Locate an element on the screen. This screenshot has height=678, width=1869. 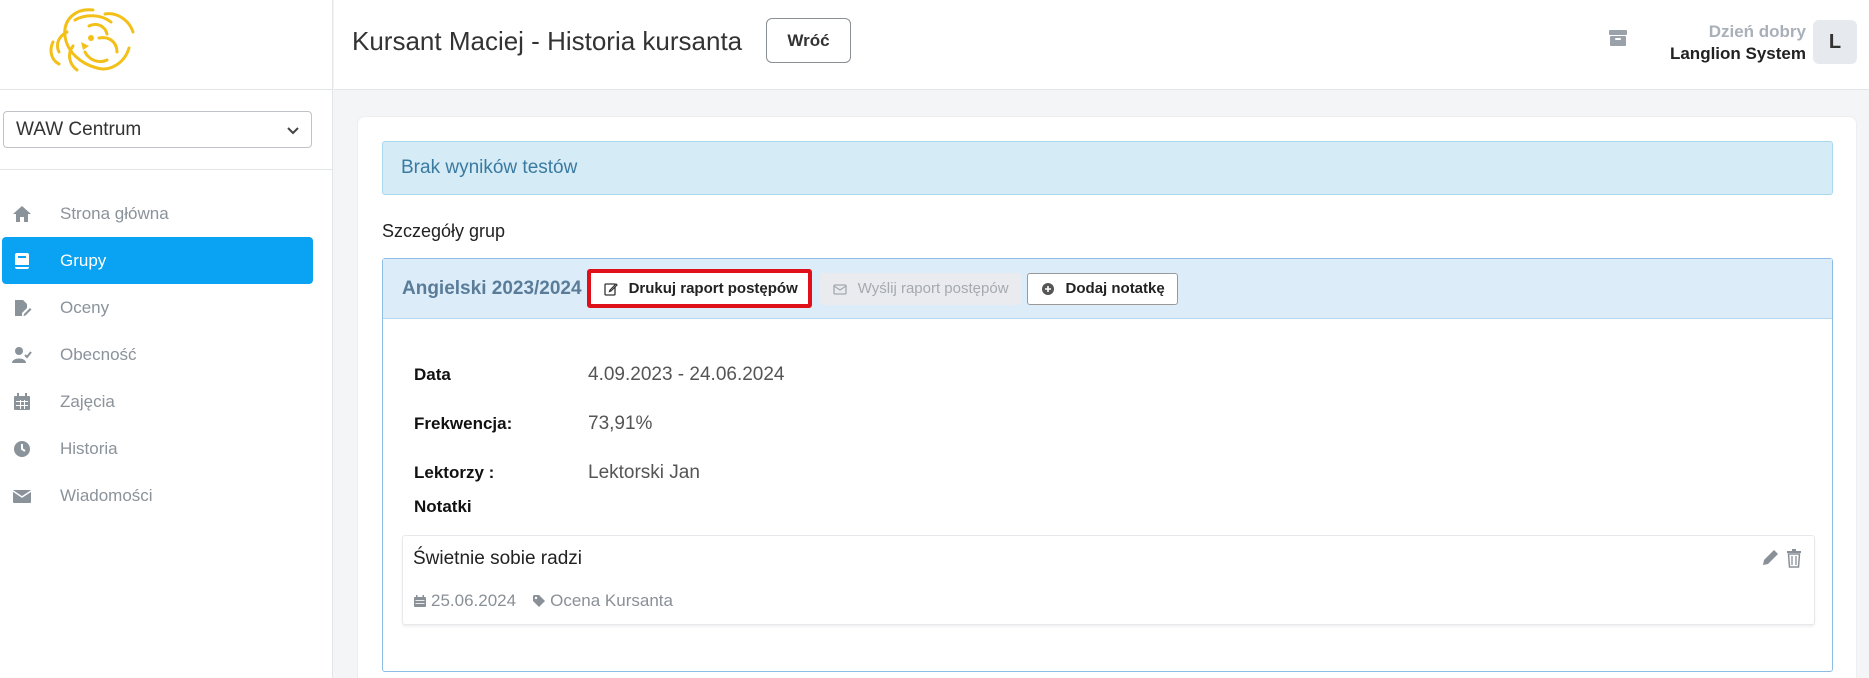
note-meta: 25.06.2024 Ocena Kursanta is located at coordinates (543, 601).